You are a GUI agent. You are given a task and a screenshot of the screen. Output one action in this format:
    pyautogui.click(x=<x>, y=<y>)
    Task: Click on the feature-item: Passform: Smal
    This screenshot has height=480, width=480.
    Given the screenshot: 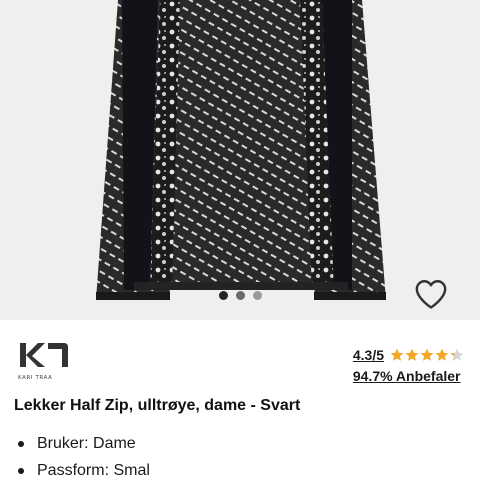 What is the action you would take?
    pyautogui.click(x=84, y=468)
    